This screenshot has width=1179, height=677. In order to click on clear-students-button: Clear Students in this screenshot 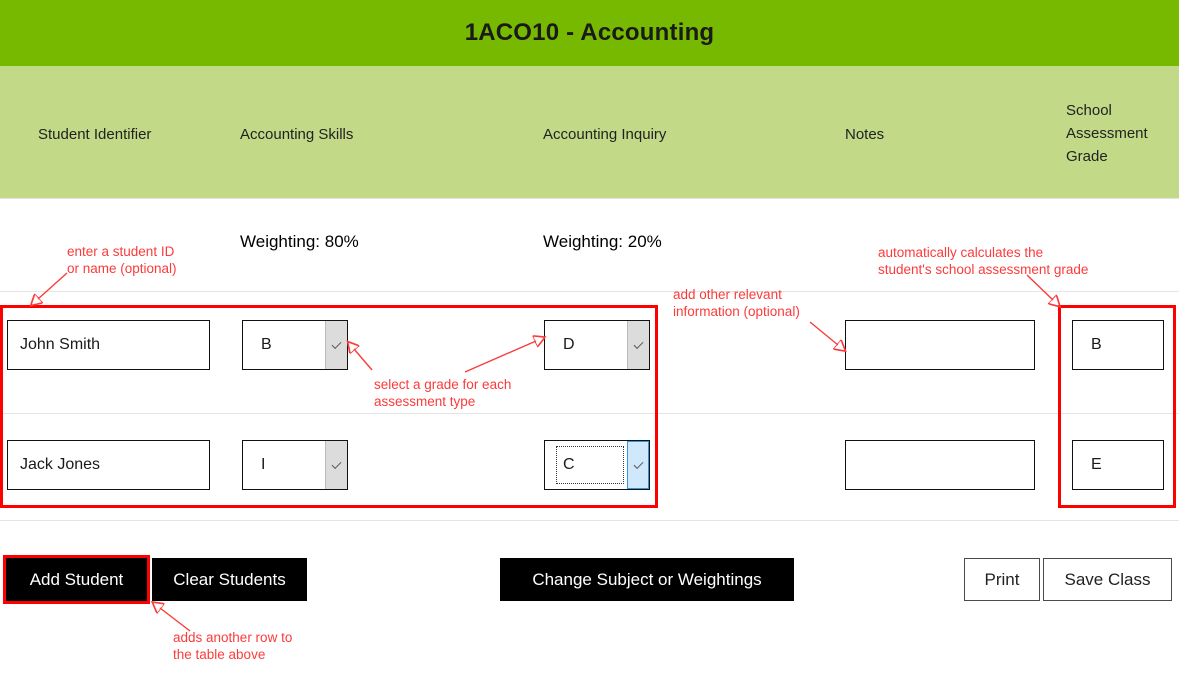, I will do `click(229, 579)`.